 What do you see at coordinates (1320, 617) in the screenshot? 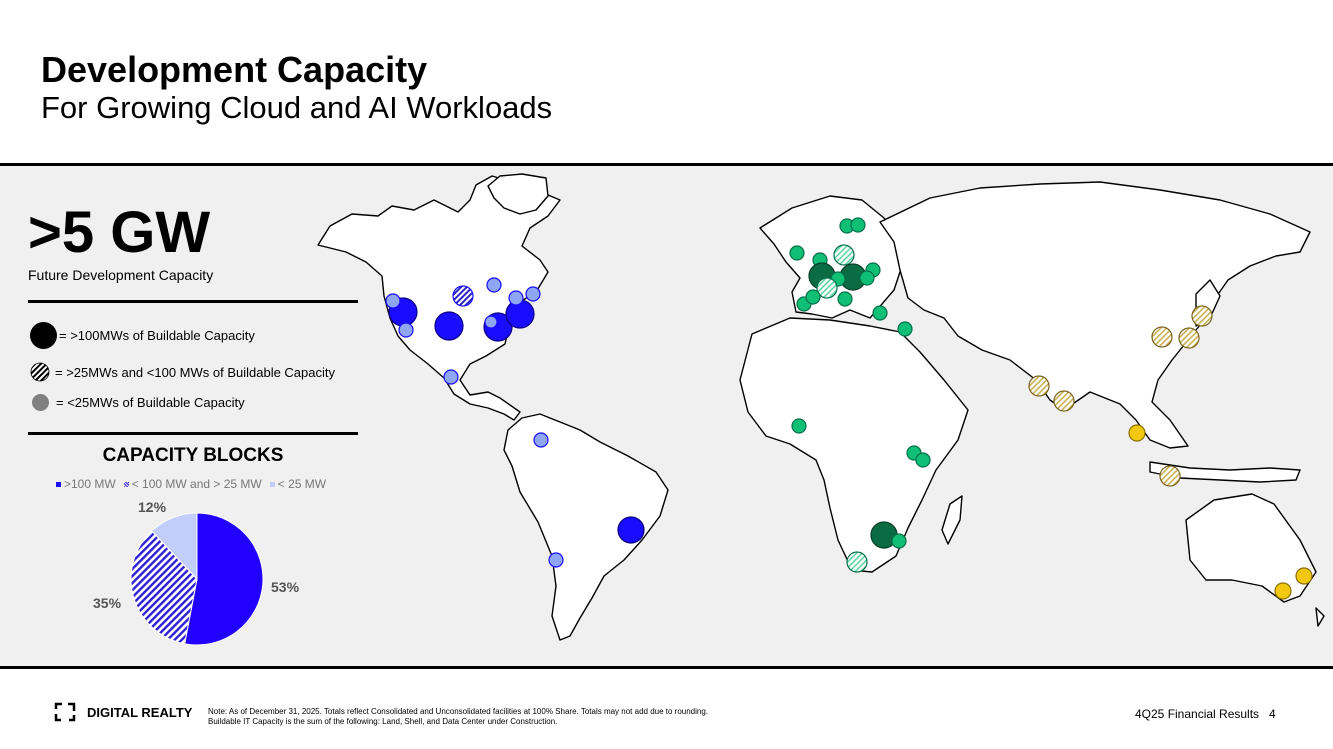
I see `new-zealand-landmass` at bounding box center [1320, 617].